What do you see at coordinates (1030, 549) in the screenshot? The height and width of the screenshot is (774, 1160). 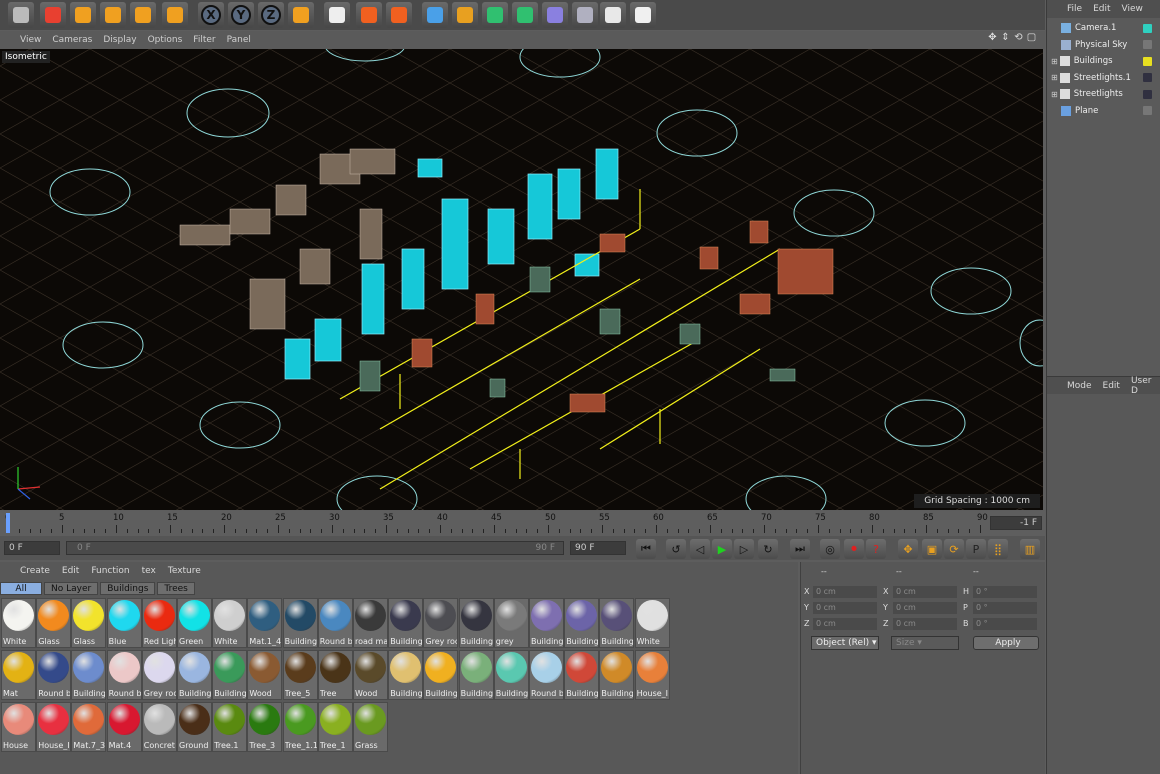 I see `timeline-window-icon: ▥` at bounding box center [1030, 549].